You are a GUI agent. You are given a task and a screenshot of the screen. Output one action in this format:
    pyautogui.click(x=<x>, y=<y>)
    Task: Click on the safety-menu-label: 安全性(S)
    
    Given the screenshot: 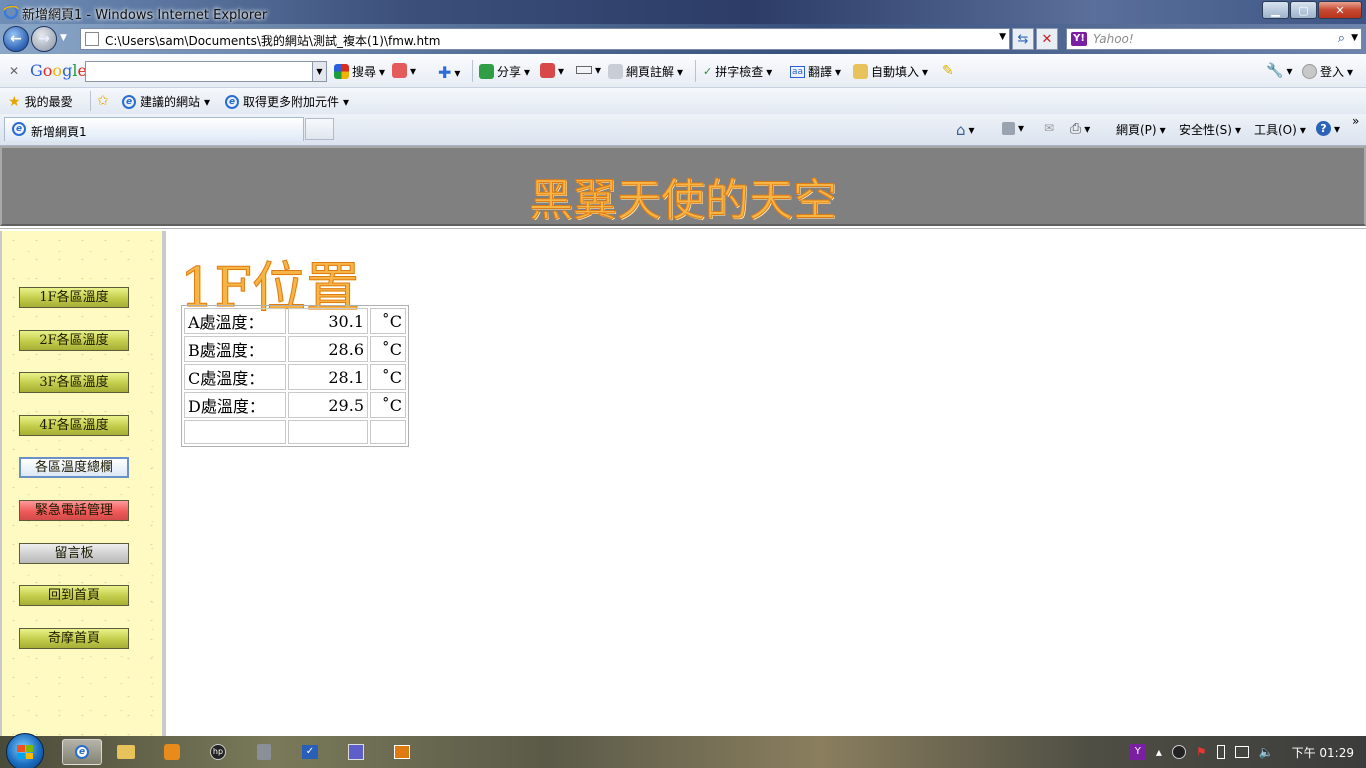 What is the action you would take?
    pyautogui.click(x=1205, y=130)
    